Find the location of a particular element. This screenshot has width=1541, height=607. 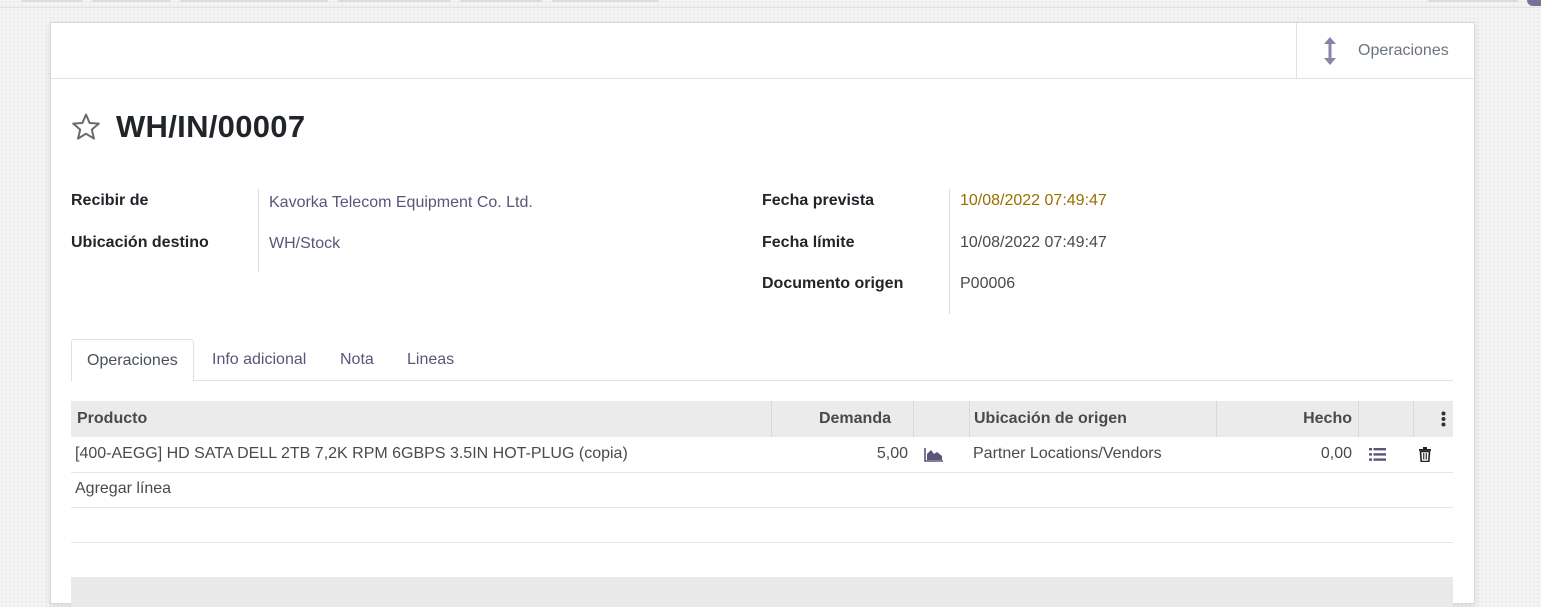

partner-label: Recibir de is located at coordinates (110, 200).